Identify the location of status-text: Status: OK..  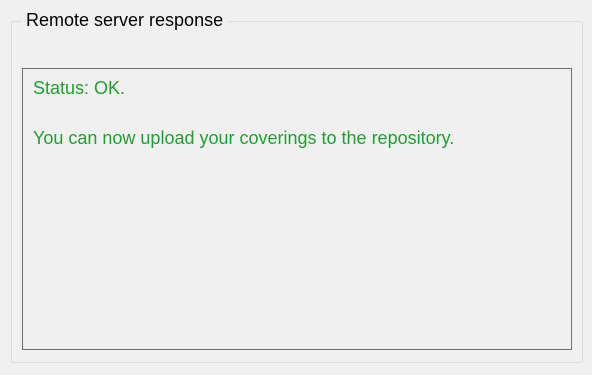
(79, 88).